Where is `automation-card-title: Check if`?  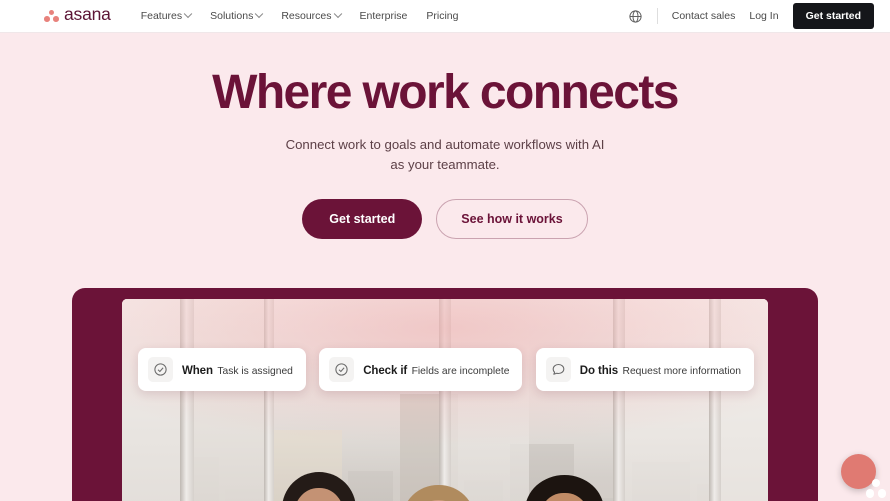 automation-card-title: Check if is located at coordinates (385, 370).